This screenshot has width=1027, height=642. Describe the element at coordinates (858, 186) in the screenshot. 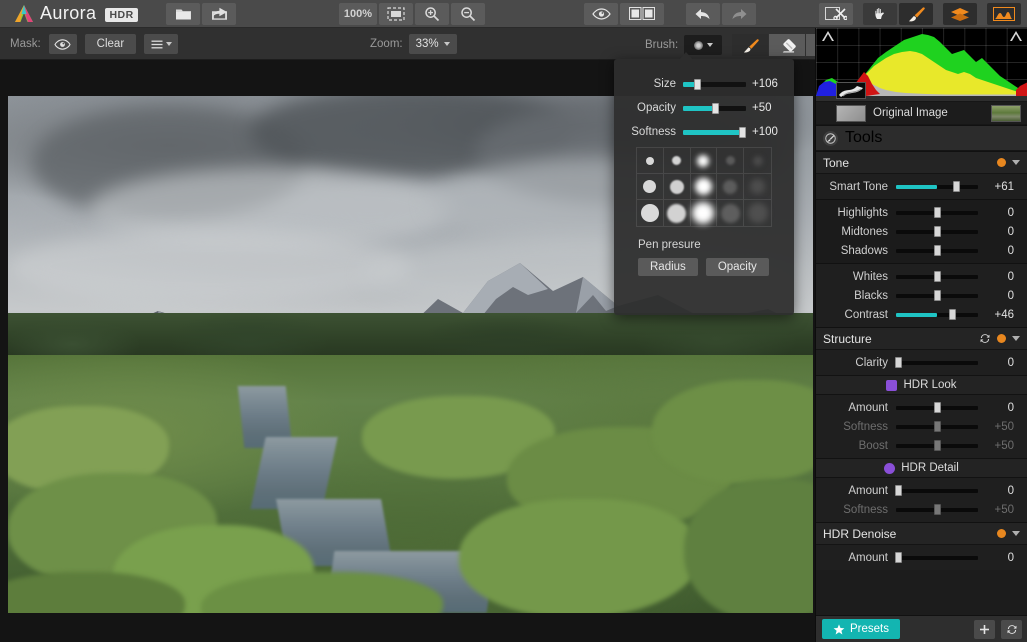

I see `slider-label: Smart Tone` at that location.